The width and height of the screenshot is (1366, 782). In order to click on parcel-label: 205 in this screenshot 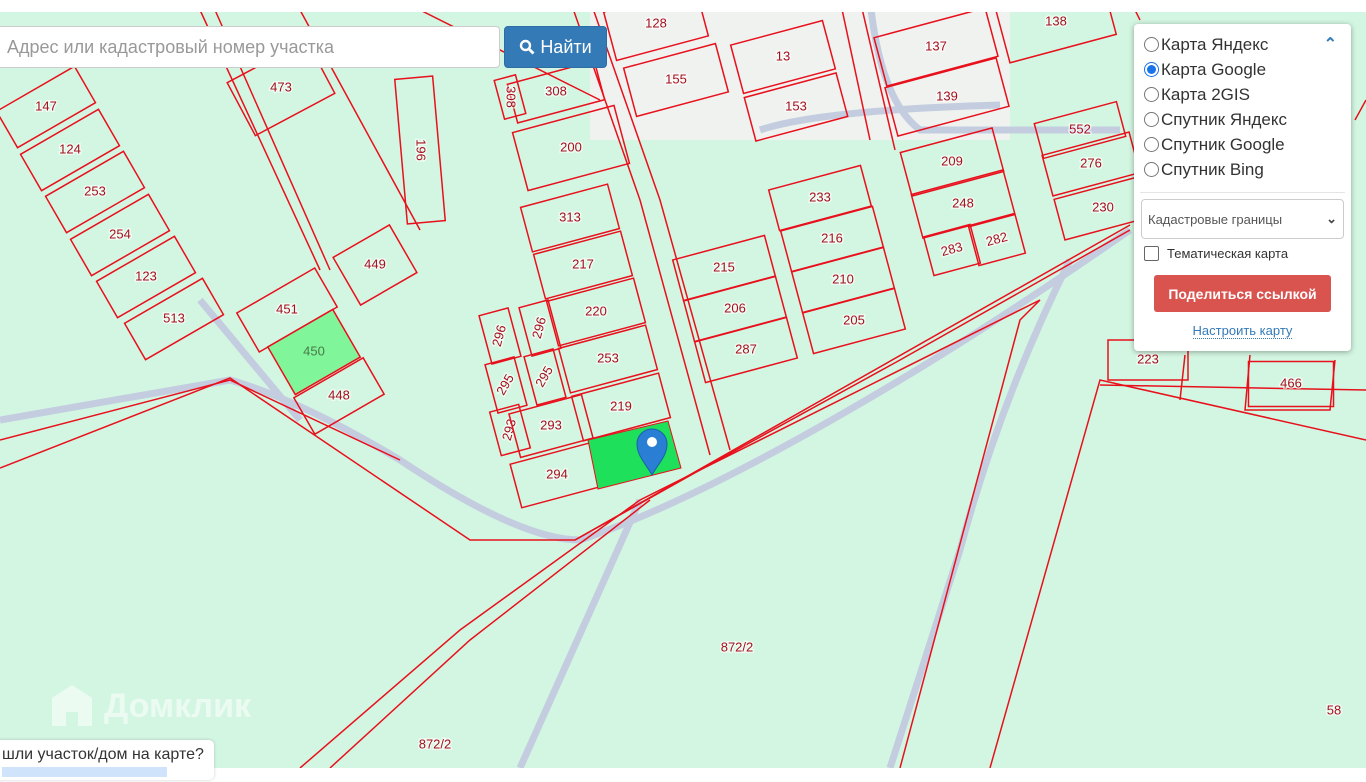, I will do `click(854, 319)`.